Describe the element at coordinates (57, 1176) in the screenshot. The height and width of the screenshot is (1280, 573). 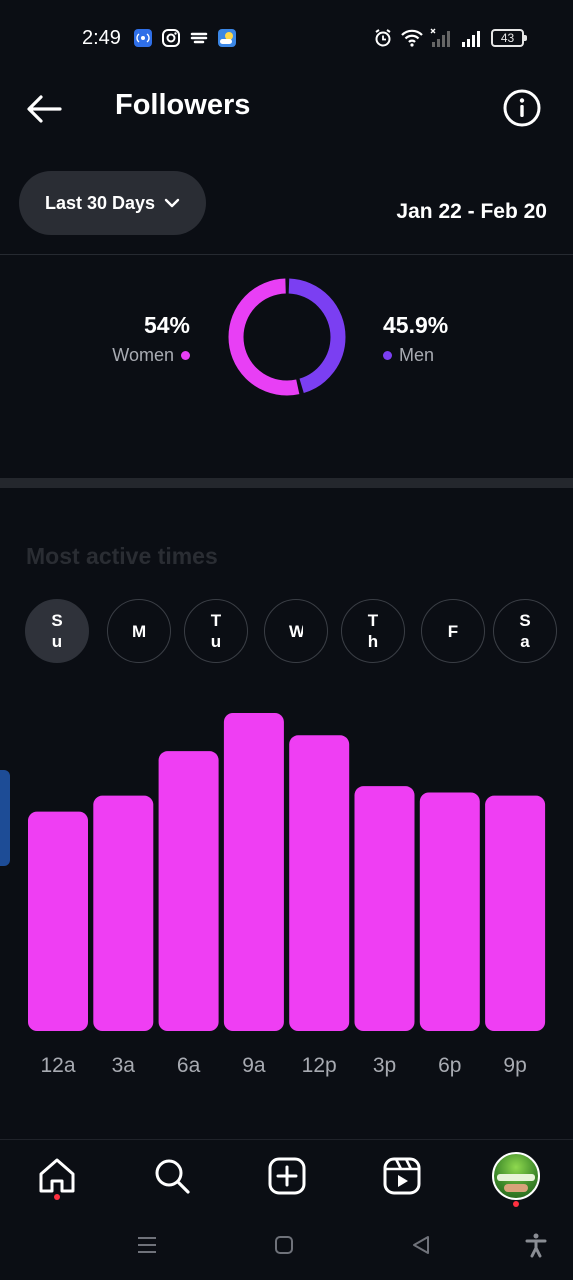
I see `home-icon` at that location.